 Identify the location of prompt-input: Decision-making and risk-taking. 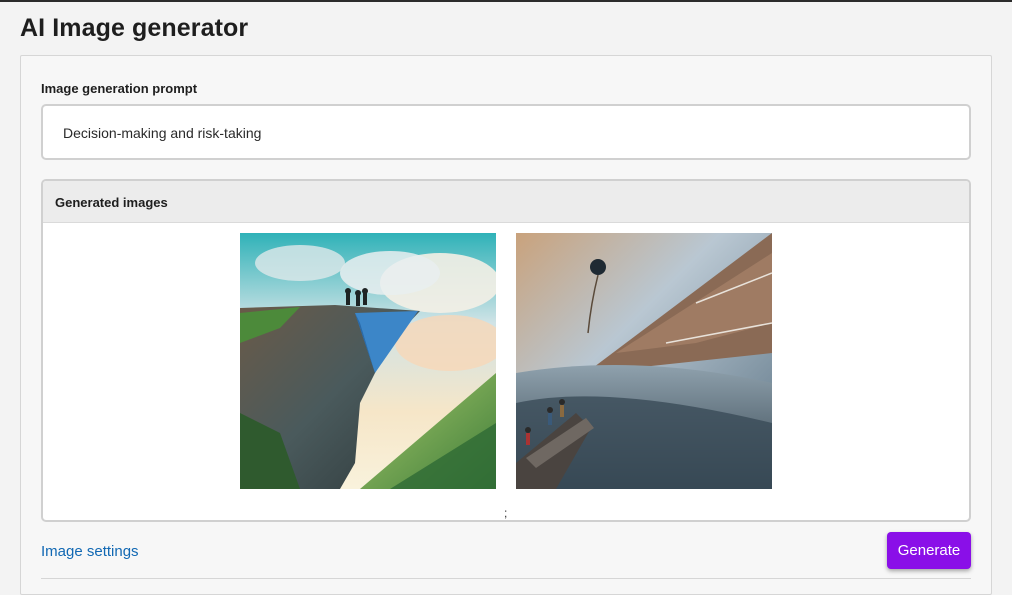
(506, 132).